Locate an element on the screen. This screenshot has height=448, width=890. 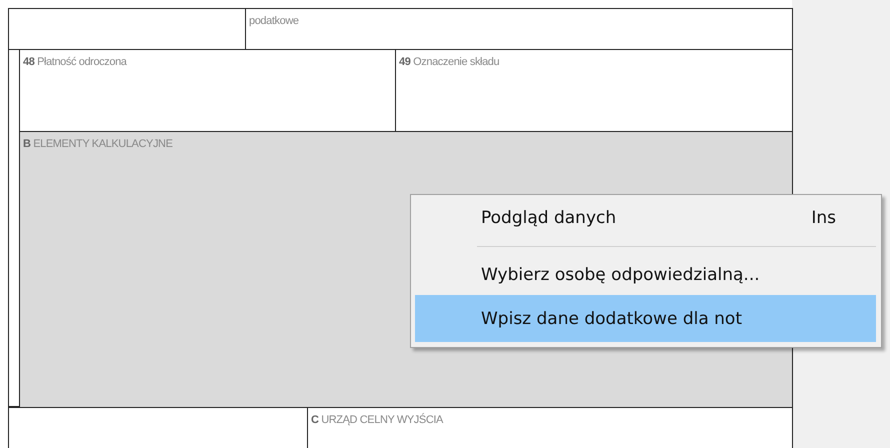
section-title: C URZĄD CELNY WYJŚCIA is located at coordinates (377, 420).